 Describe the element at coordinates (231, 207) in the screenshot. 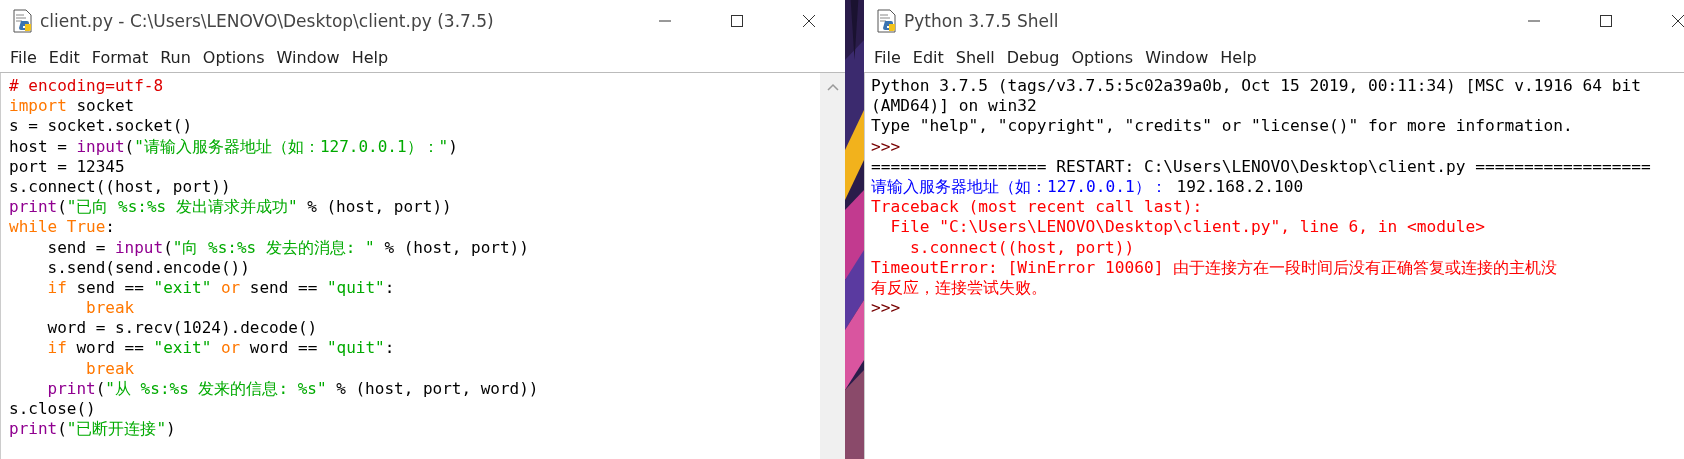

I see `code-line: print("已向 %s:%s 发出请求并成功" % (host, port))` at that location.